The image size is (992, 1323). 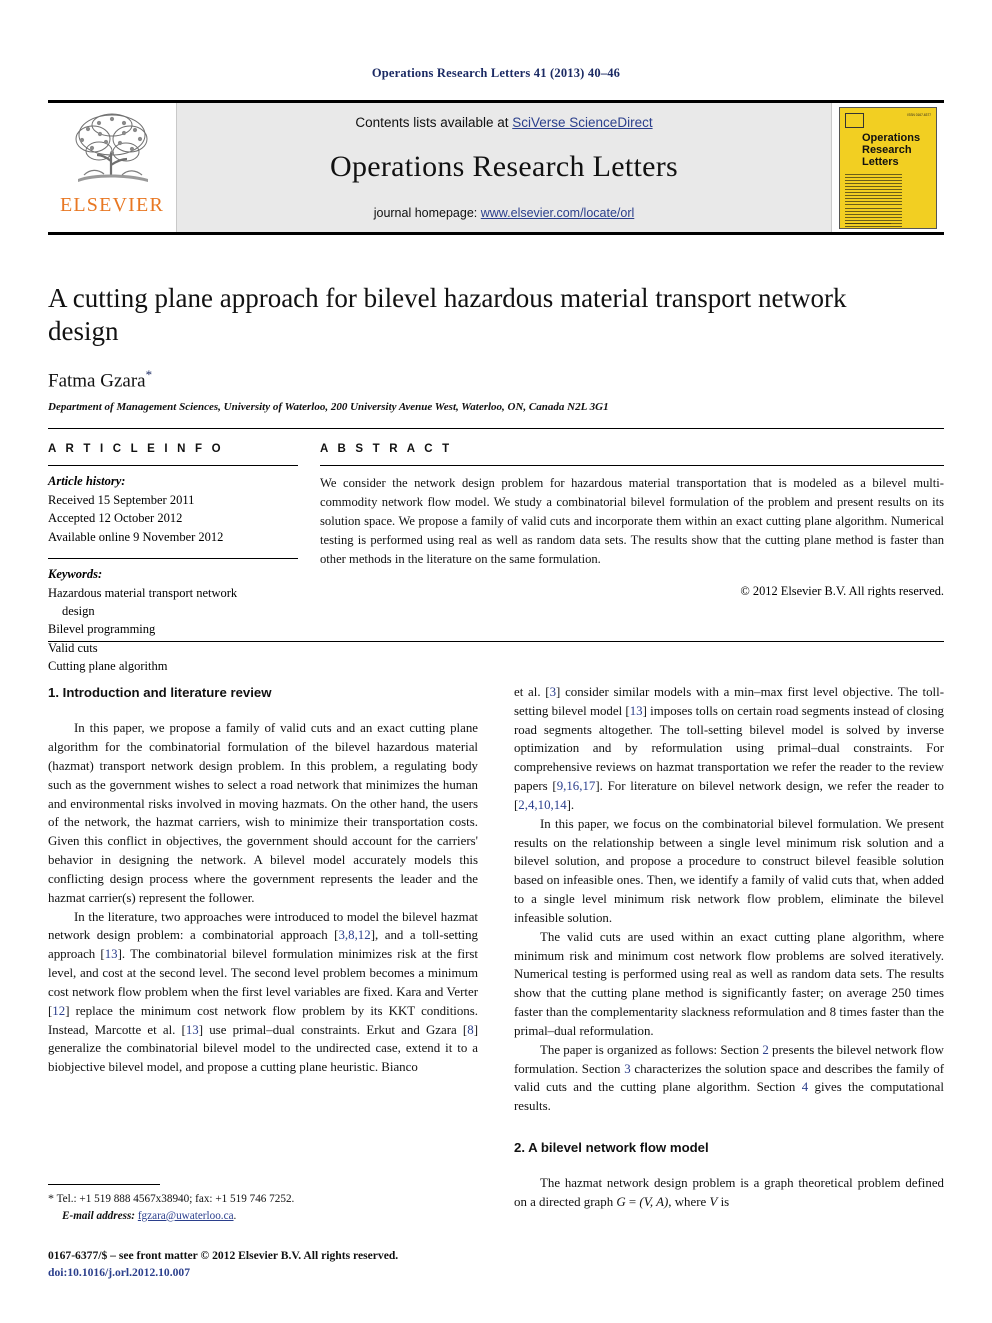 What do you see at coordinates (532, 692) in the screenshot?
I see `paragraph-text: et al. [` at bounding box center [532, 692].